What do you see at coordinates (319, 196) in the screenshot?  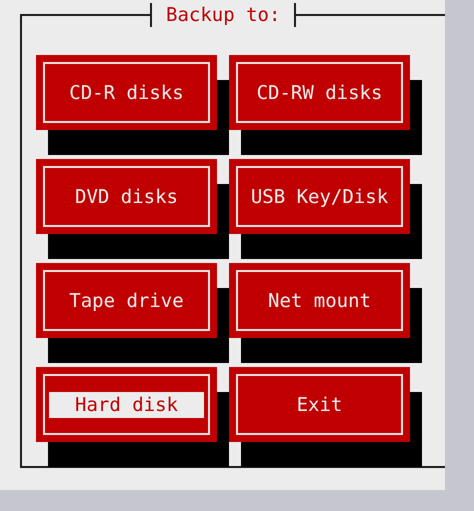 I see `backup-option-button: USB Key/Disk` at bounding box center [319, 196].